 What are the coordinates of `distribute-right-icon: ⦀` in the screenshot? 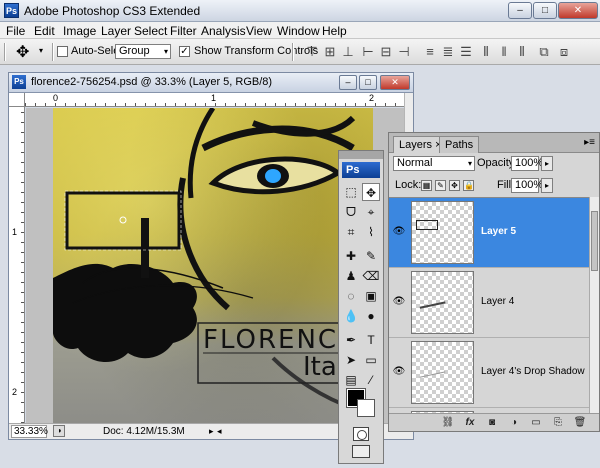 It's located at (522, 52).